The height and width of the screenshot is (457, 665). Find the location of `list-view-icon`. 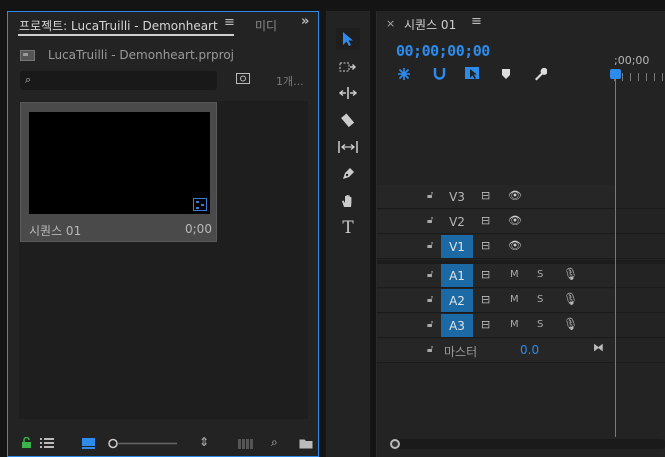

list-view-icon is located at coordinates (47, 443).